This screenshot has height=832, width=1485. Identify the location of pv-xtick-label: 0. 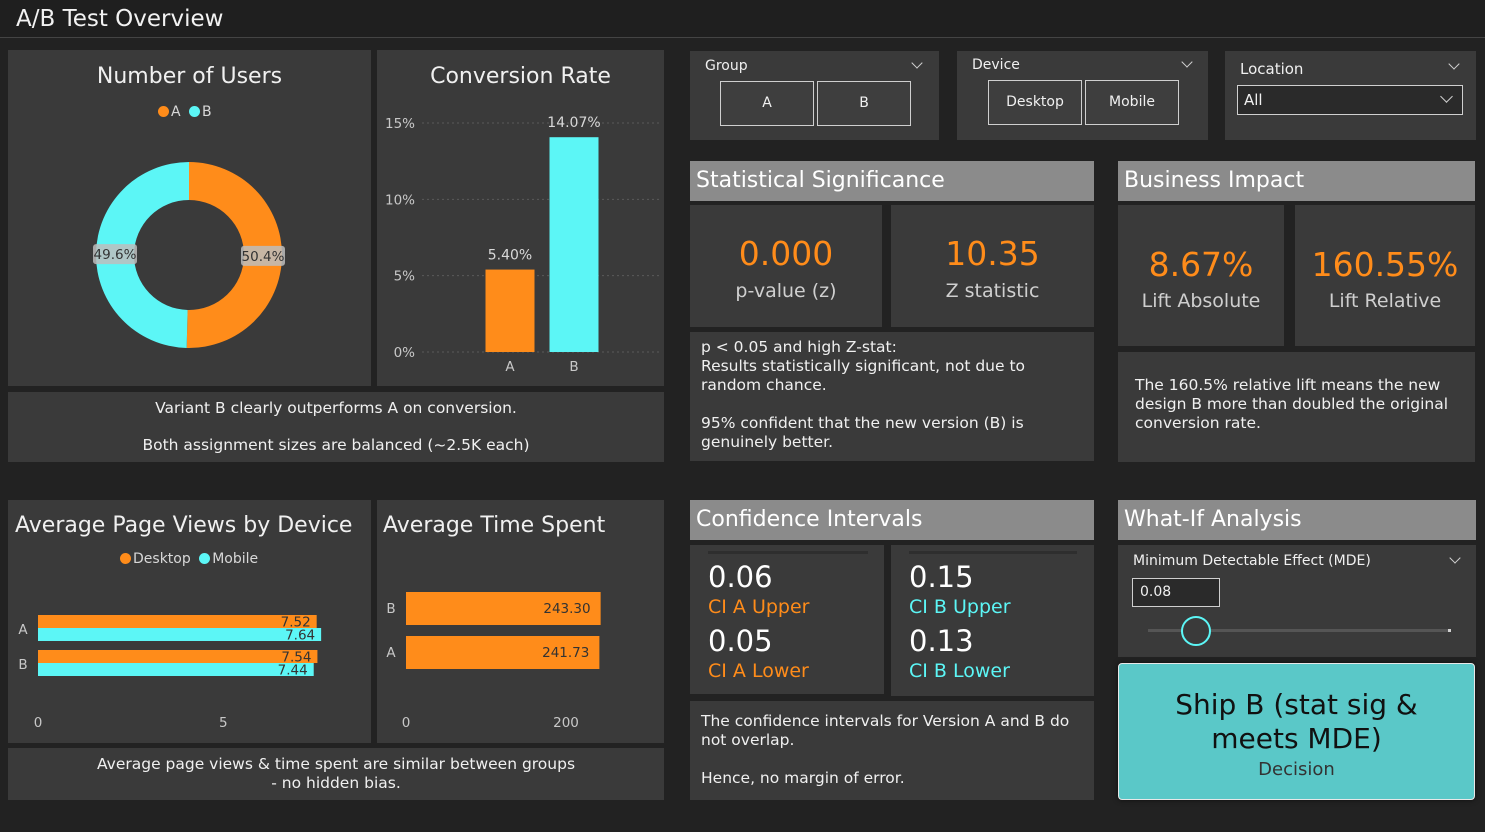
(38, 723).